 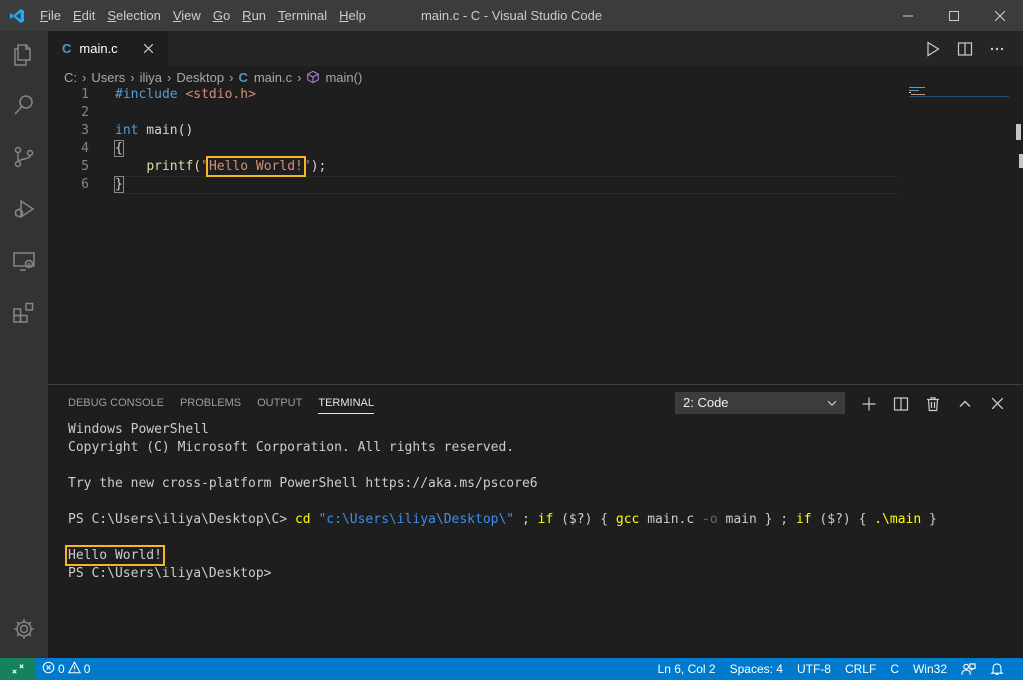 What do you see at coordinates (933, 403) in the screenshot?
I see `trash-icon` at bounding box center [933, 403].